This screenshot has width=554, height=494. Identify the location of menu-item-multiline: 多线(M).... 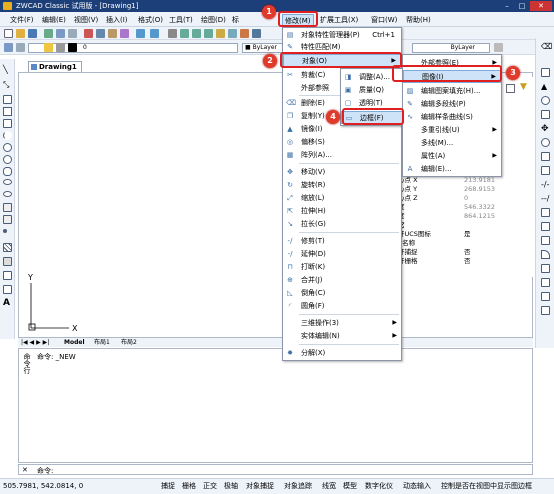
(452, 143).